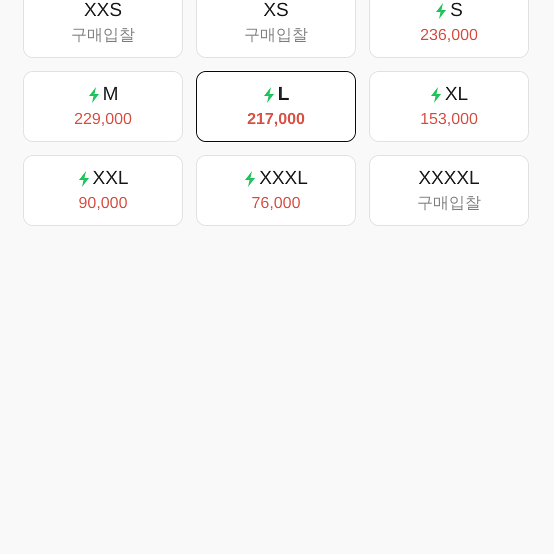 Image resolution: width=554 pixels, height=554 pixels. What do you see at coordinates (276, 106) in the screenshot?
I see `size-option: L 217,000` at bounding box center [276, 106].